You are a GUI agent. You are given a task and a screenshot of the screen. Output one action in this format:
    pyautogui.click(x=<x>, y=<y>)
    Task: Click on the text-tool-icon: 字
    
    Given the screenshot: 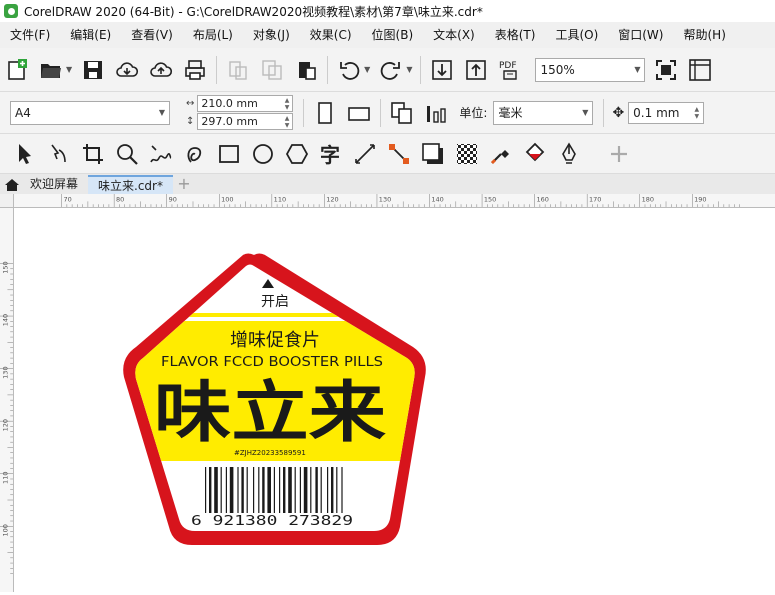 What is the action you would take?
    pyautogui.click(x=331, y=154)
    